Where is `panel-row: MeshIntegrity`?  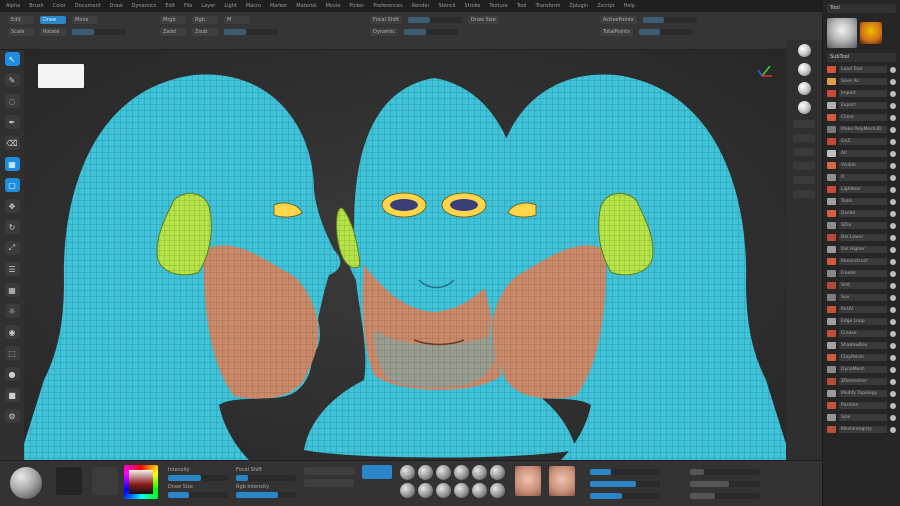
panel-row: MeshIntegrity is located at coordinates (861, 429).